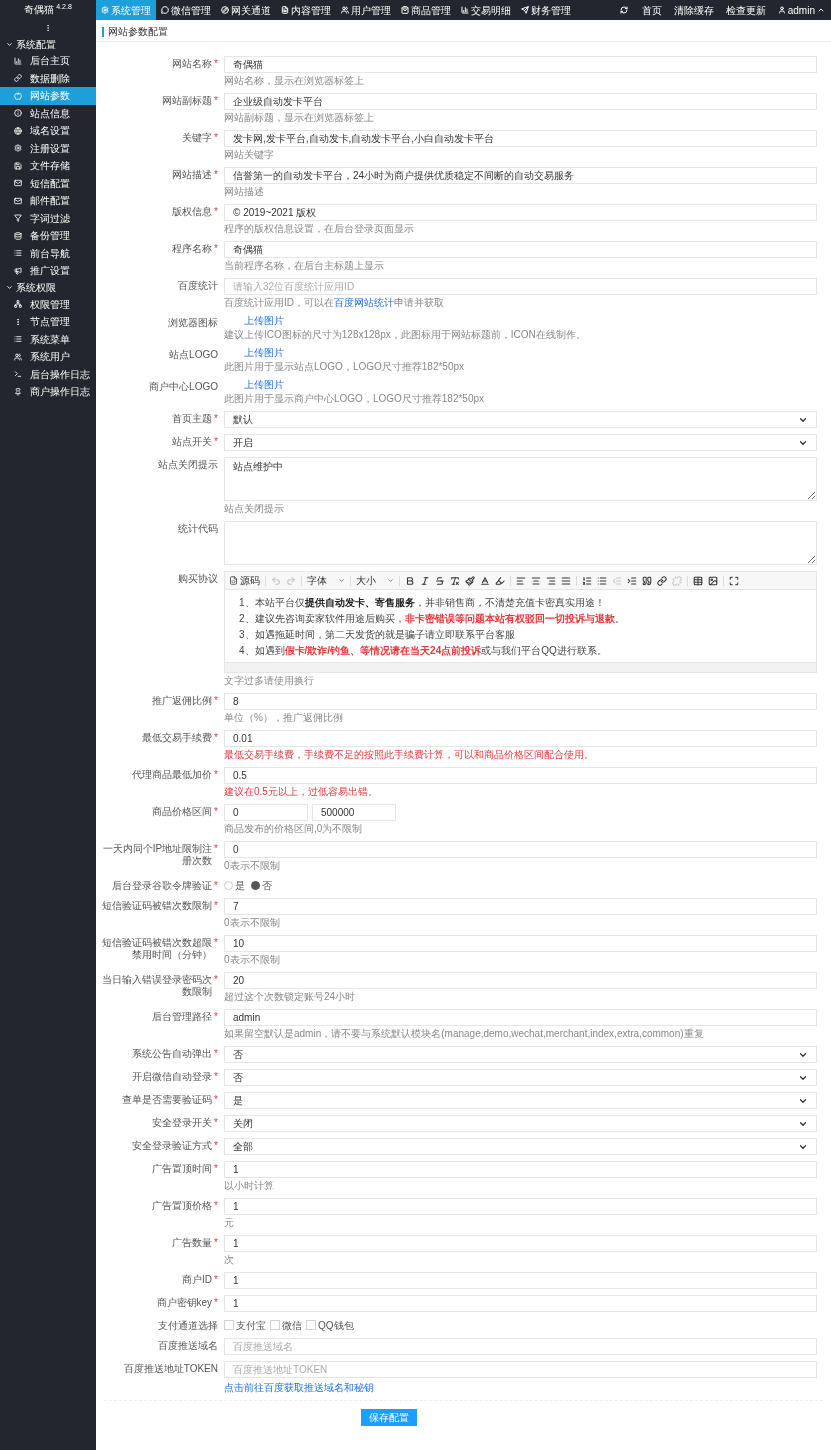 This screenshot has width=831, height=1450. I want to click on input-field: 10, so click(520, 943).